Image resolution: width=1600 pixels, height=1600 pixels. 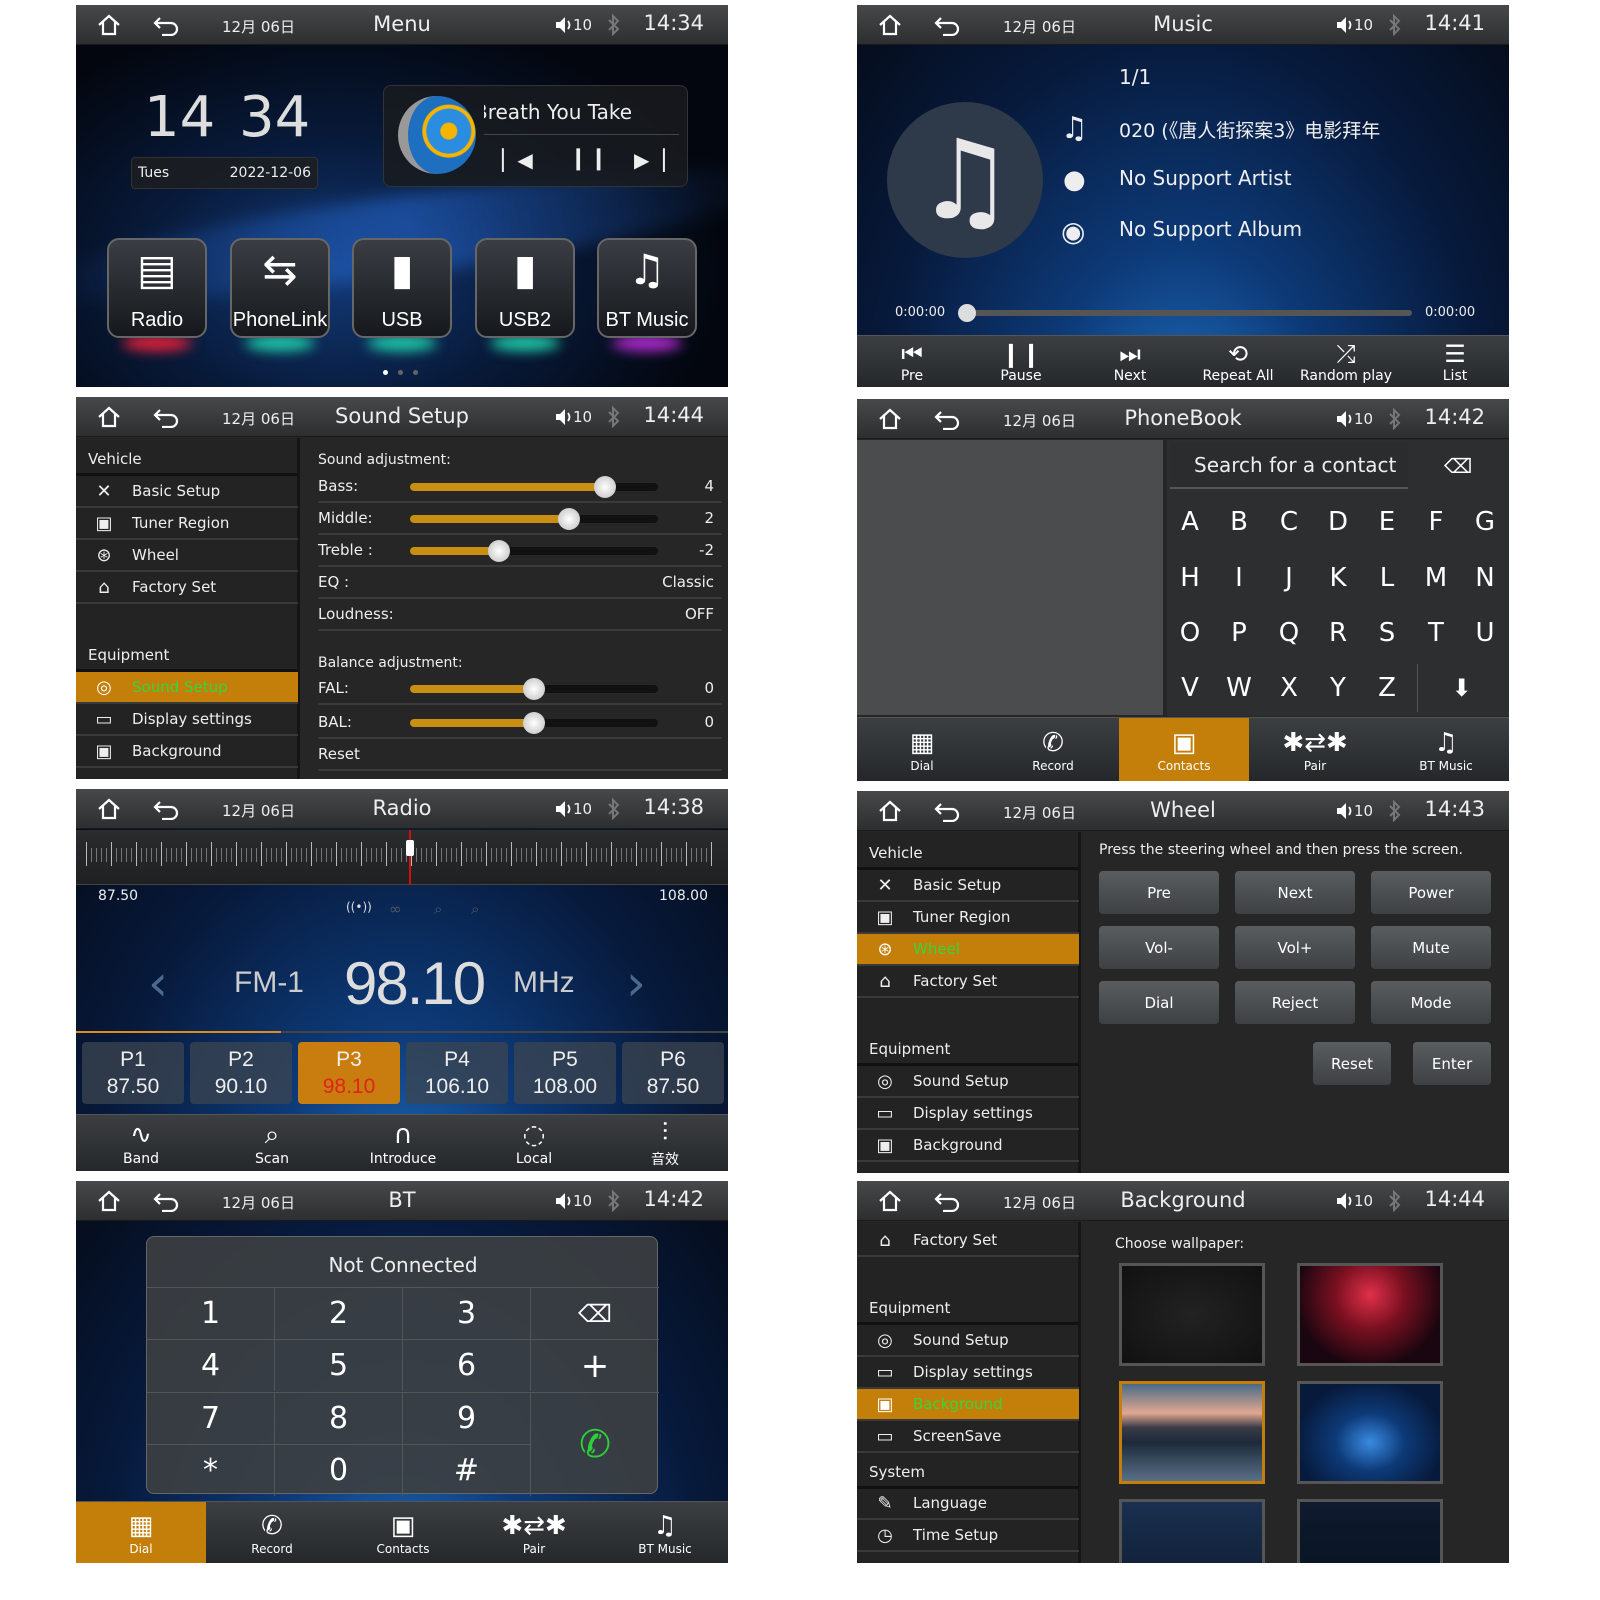 I want to click on key-k: K, so click(x=1338, y=578).